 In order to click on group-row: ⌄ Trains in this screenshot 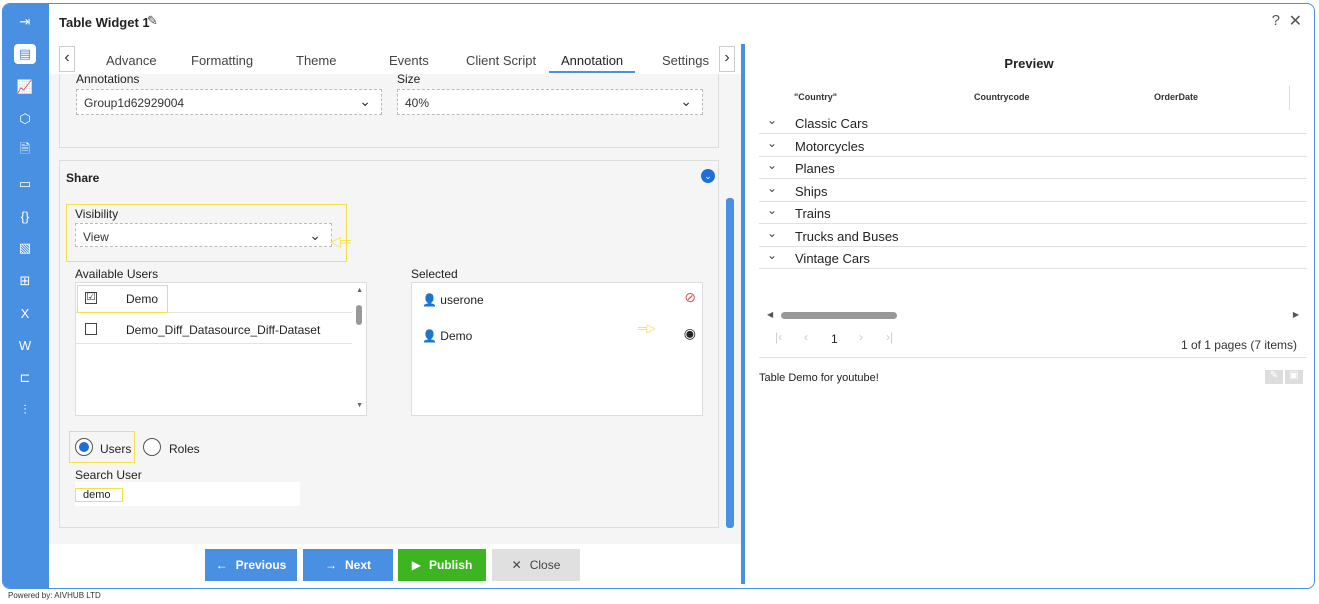, I will do `click(1033, 213)`.